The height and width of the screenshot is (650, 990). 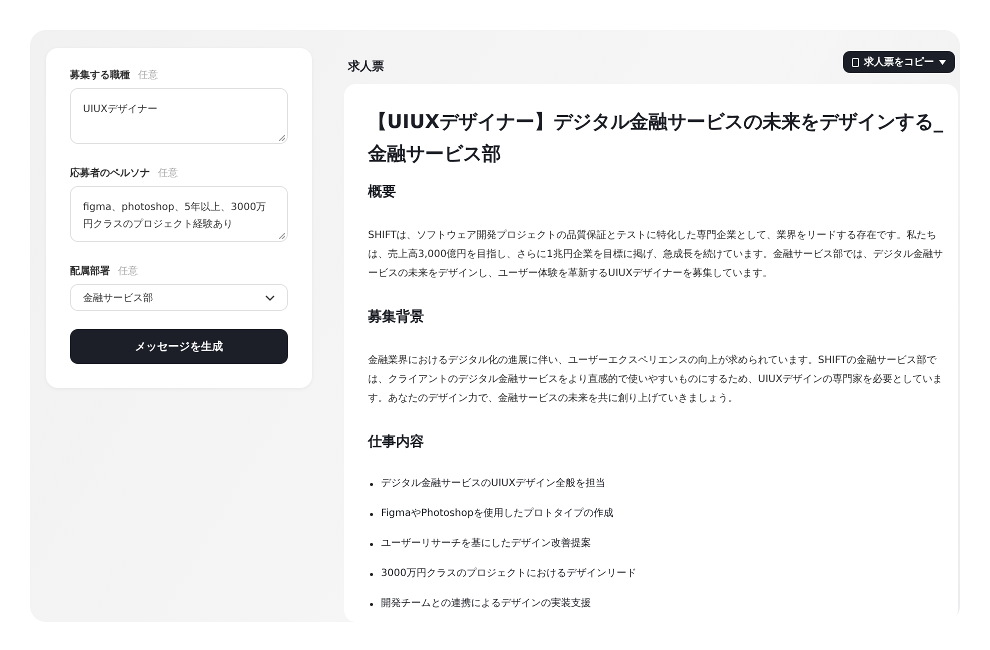 I want to click on text-area: figma、photoshop、5年以上、3000万円クラスのプロジェクト経験あり, so click(x=179, y=214).